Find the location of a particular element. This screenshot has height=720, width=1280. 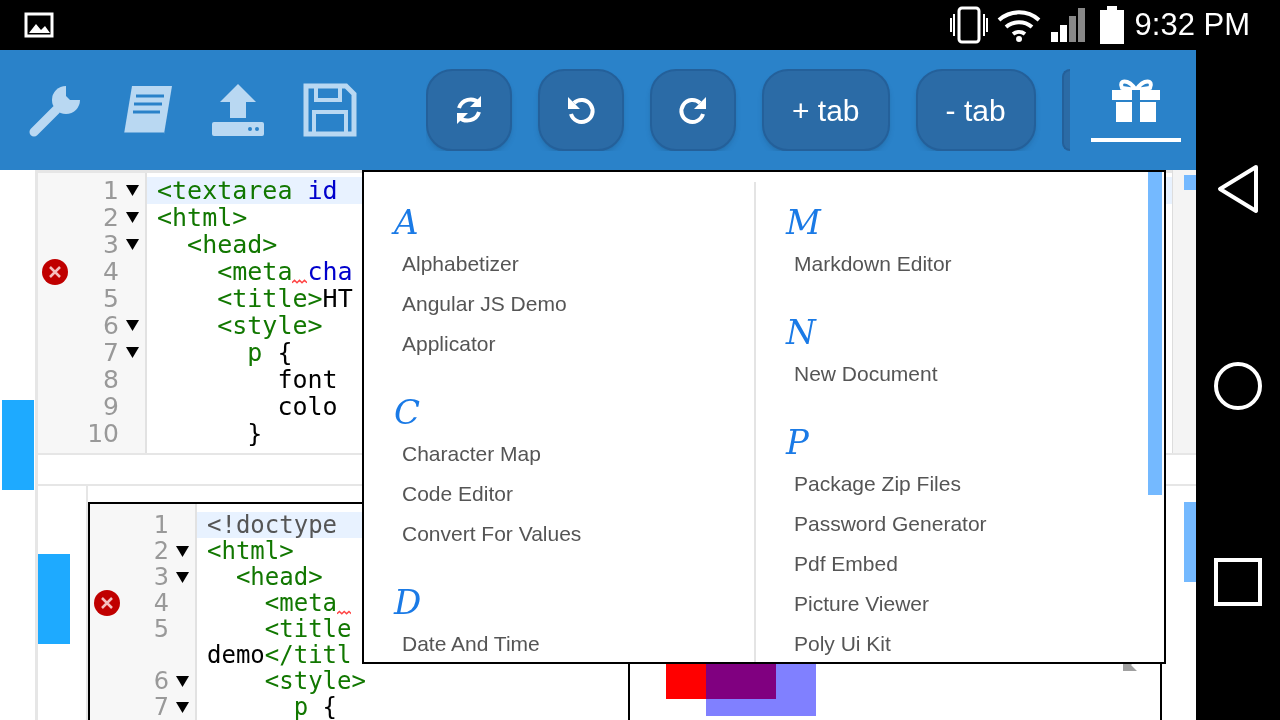

scrollbar-thumb is located at coordinates (1155, 333).